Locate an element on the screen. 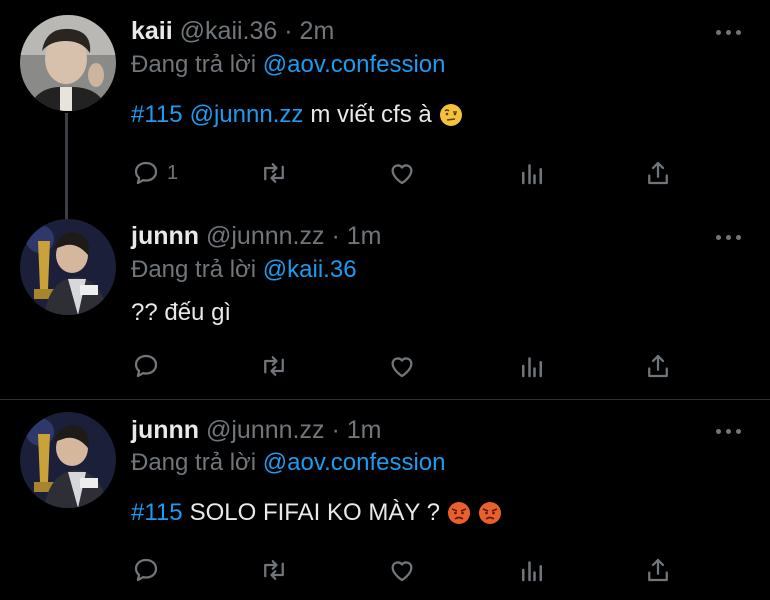 The height and width of the screenshot is (600, 770). tweet-text: #115 SOLO FIFAI KO MÀY ? is located at coordinates (320, 513).